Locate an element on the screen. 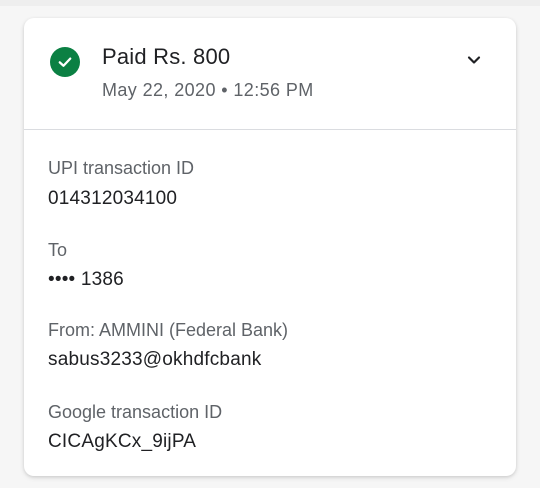 The width and height of the screenshot is (540, 488). expand-button is located at coordinates (474, 60).